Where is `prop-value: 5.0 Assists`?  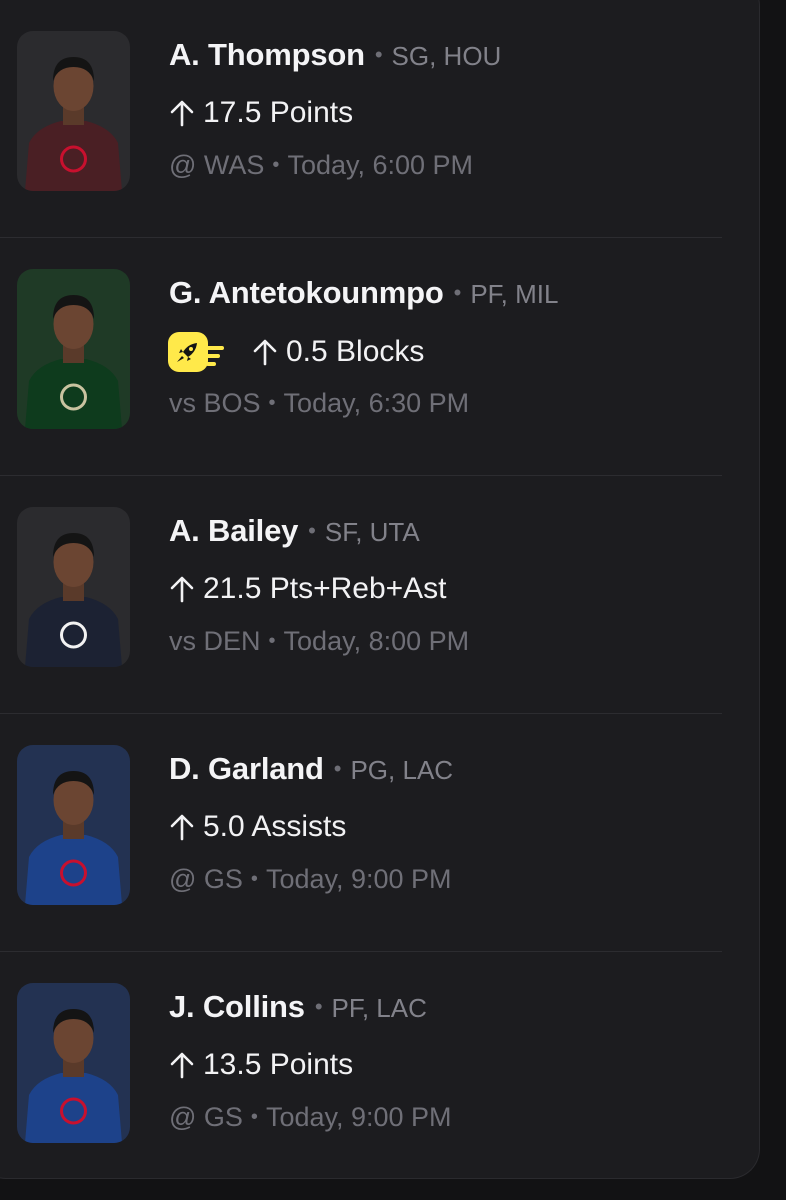 prop-value: 5.0 Assists is located at coordinates (275, 826).